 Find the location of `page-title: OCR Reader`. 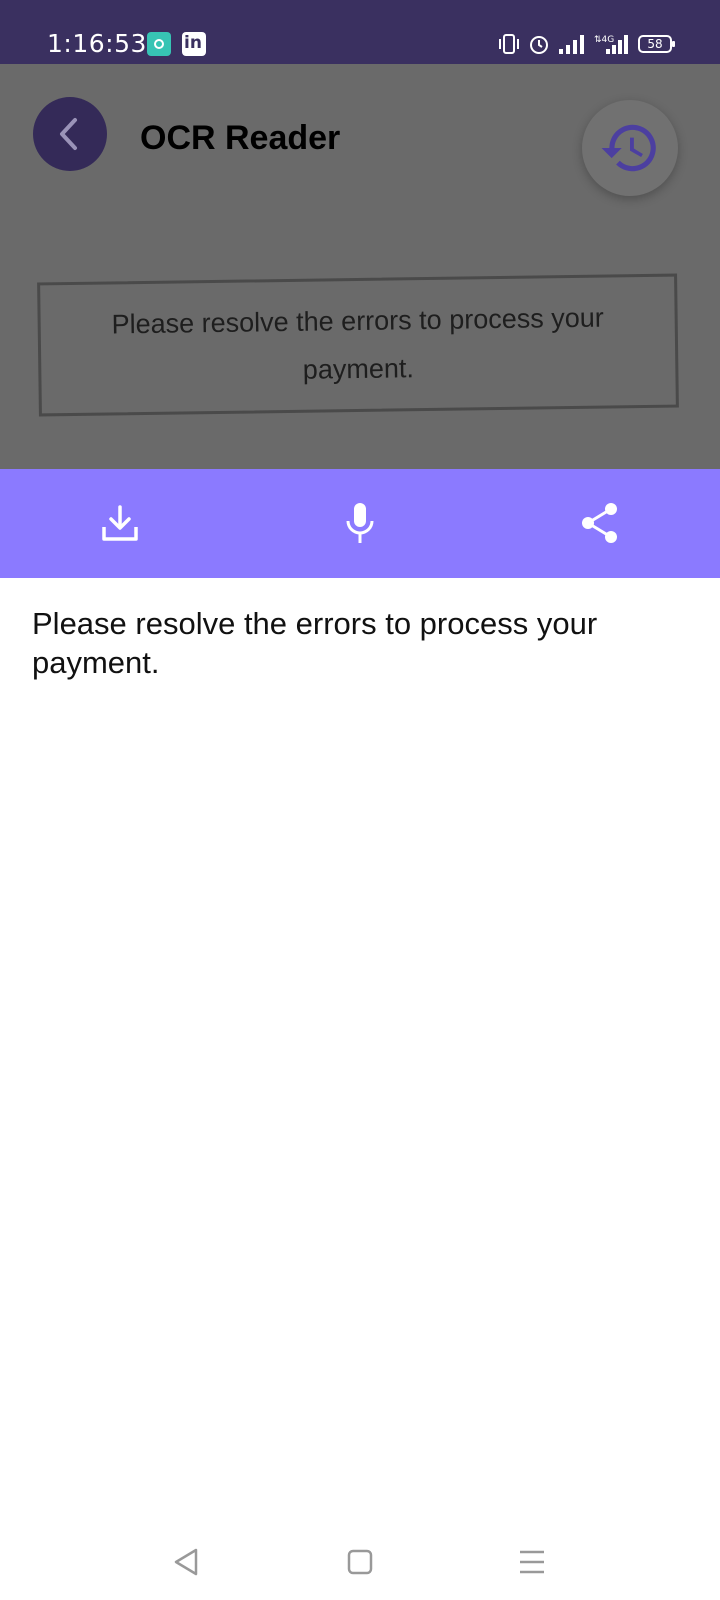

page-title: OCR Reader is located at coordinates (240, 138).